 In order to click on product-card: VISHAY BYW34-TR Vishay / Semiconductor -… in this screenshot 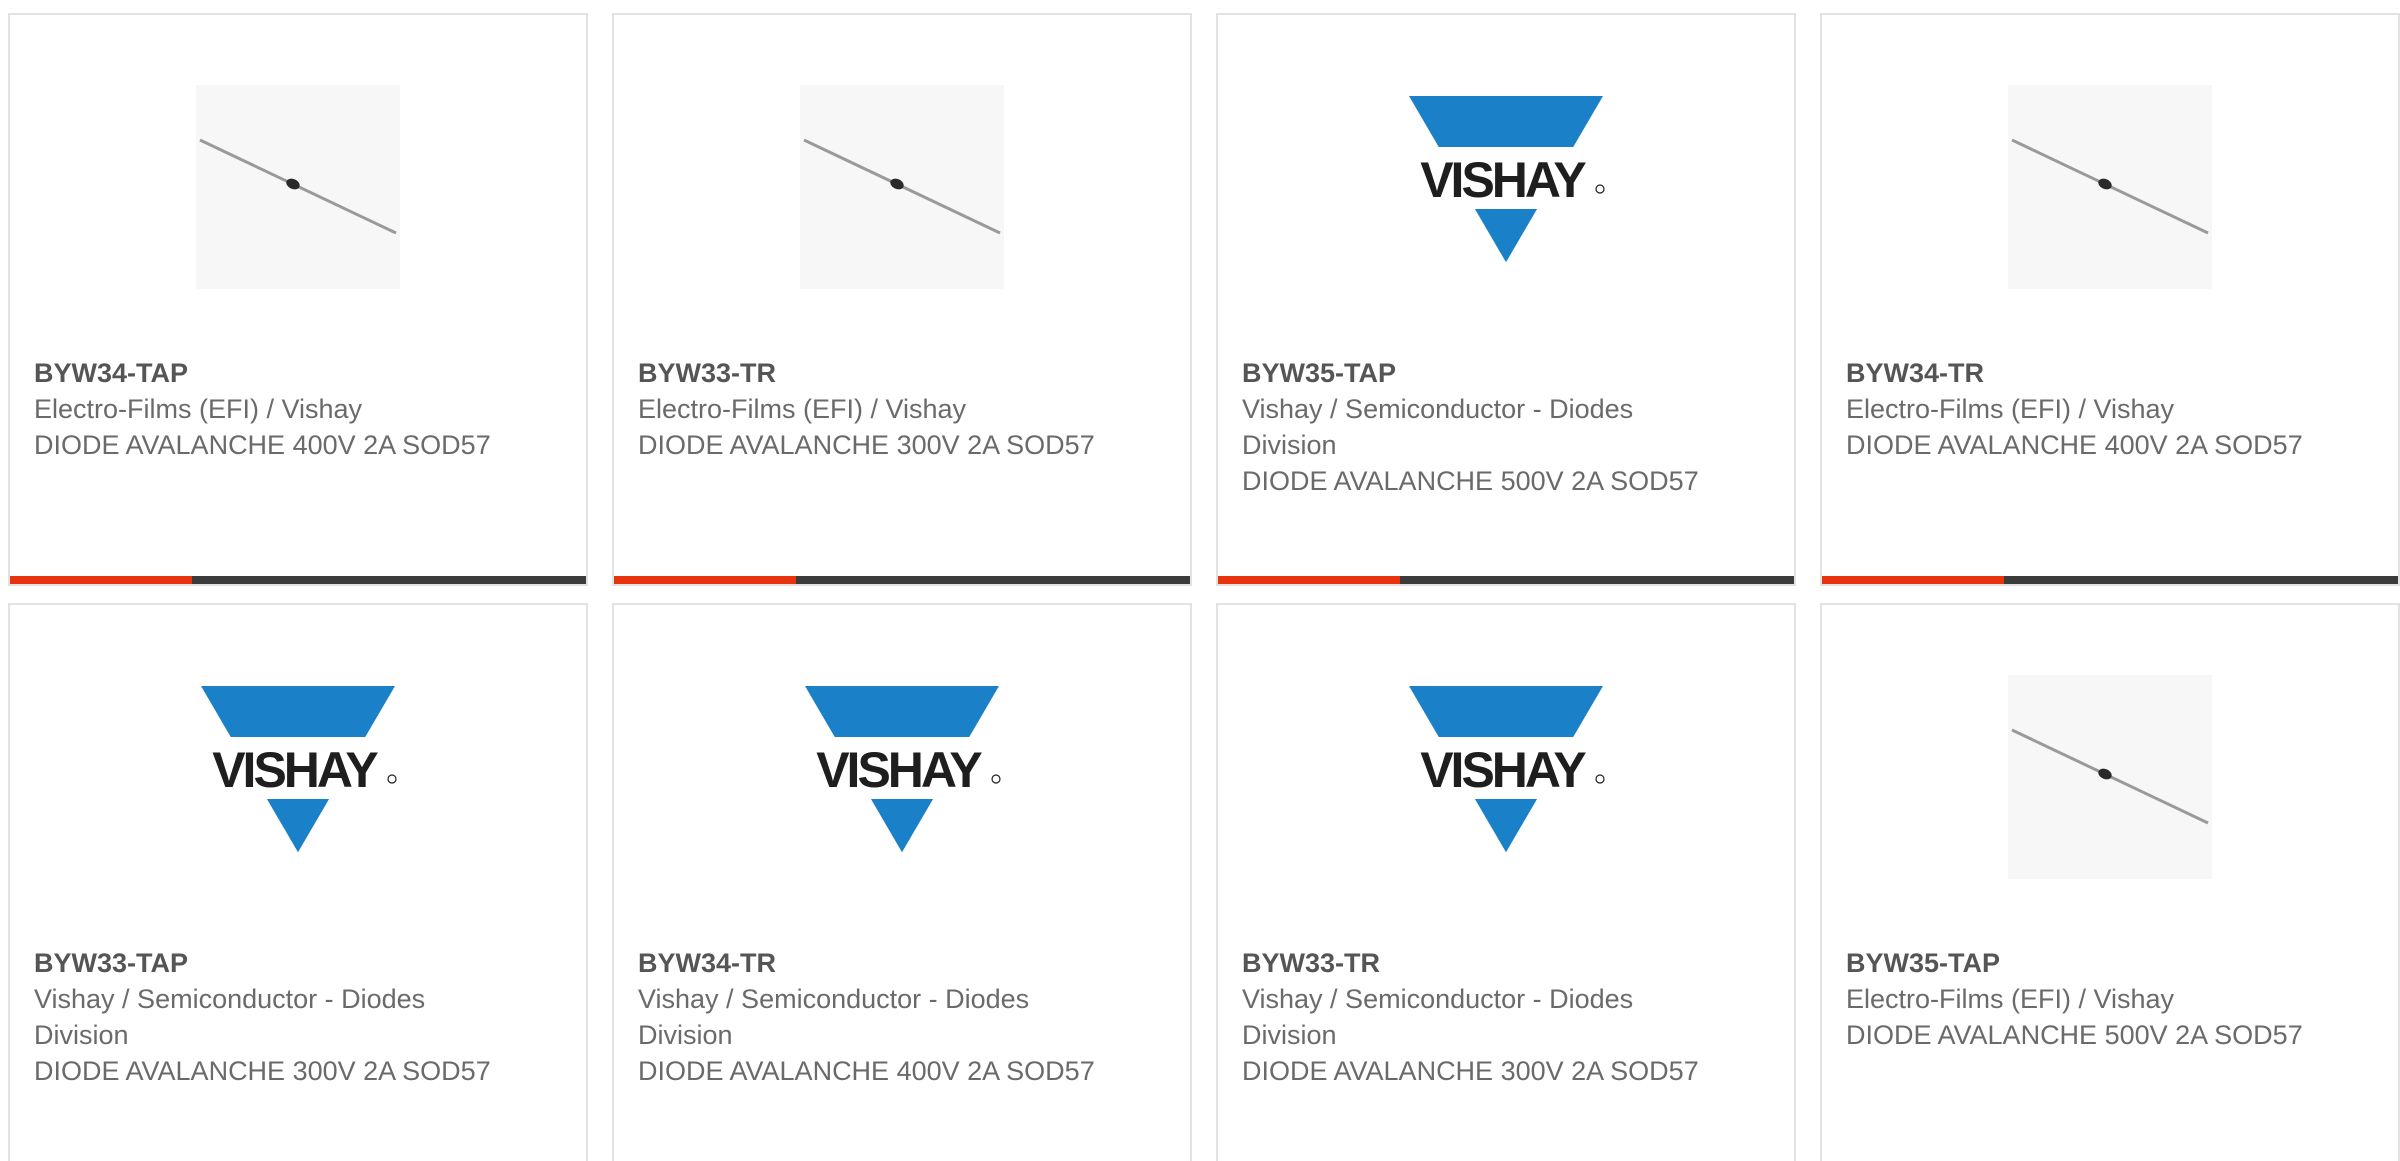, I will do `click(902, 882)`.